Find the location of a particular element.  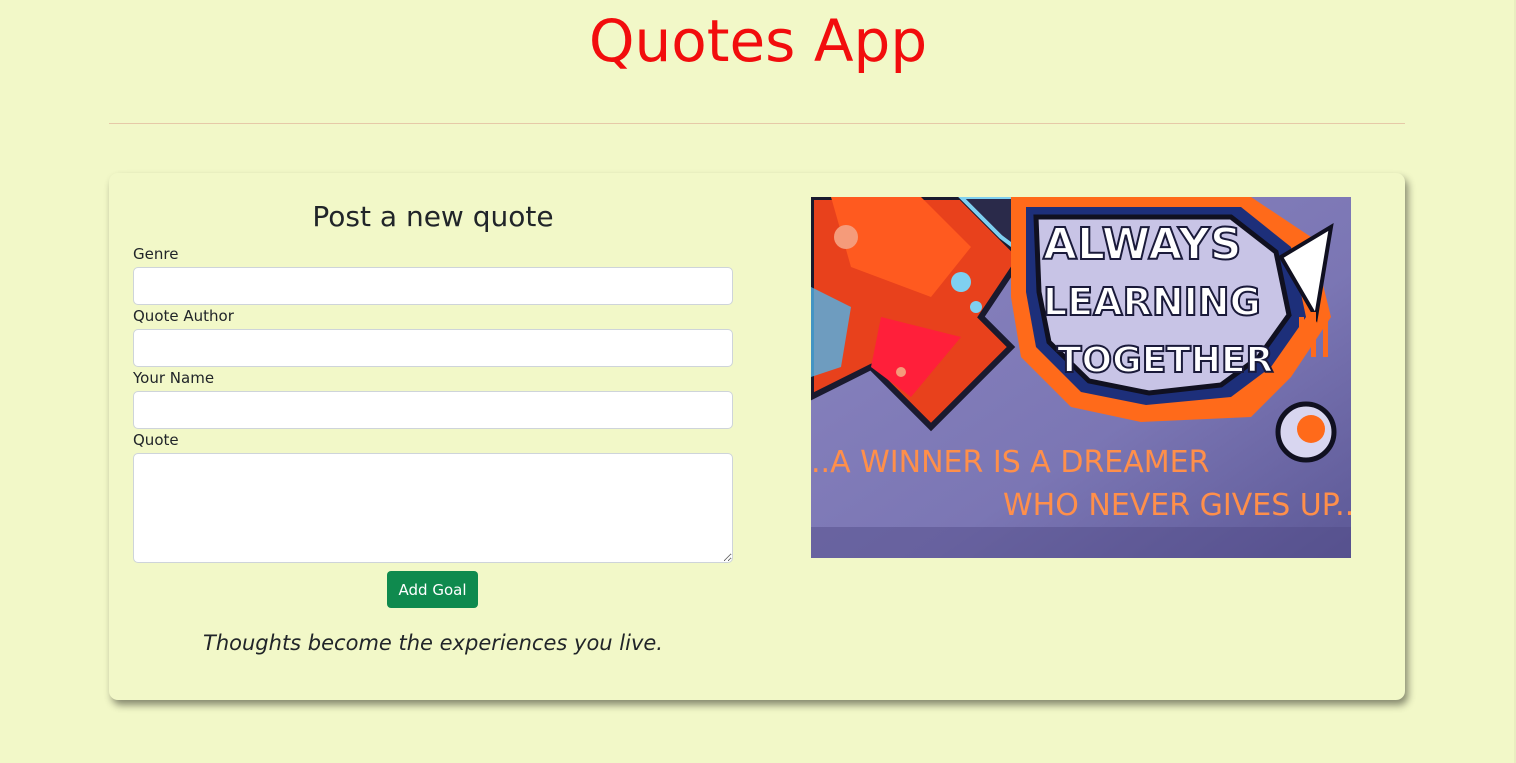

quote-author-input is located at coordinates (433, 348).